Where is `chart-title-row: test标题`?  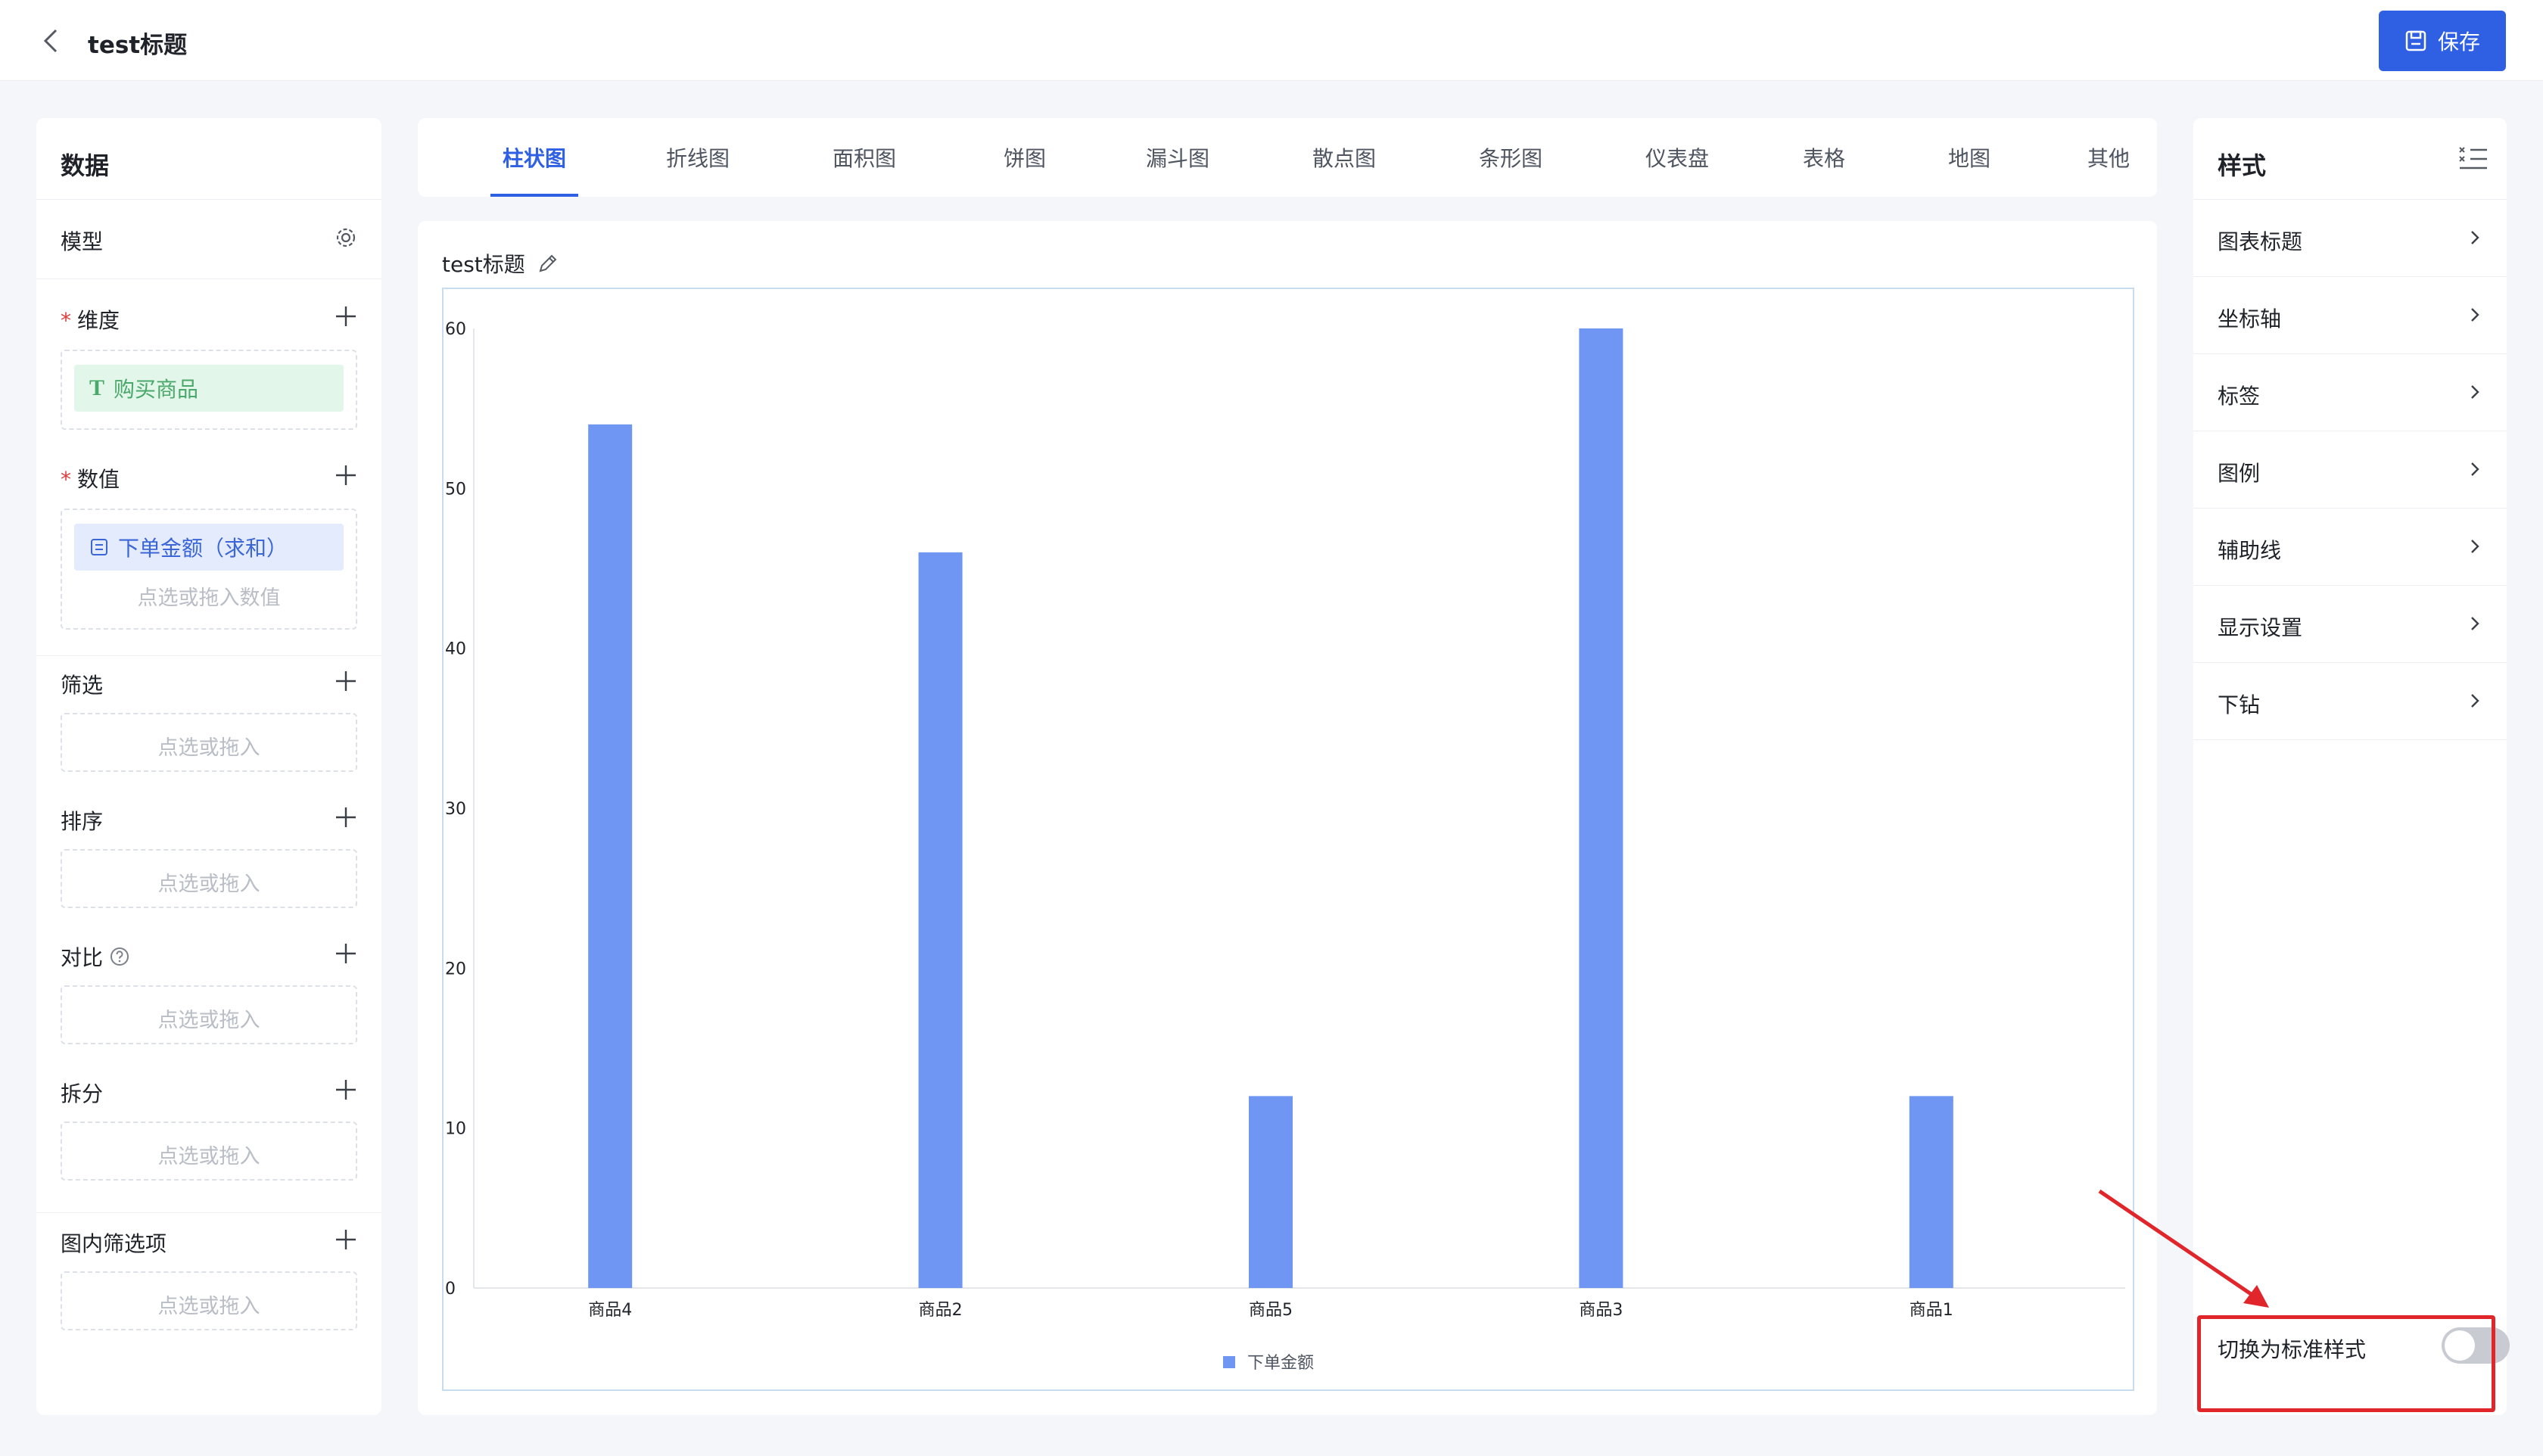
chart-title-row: test标题 is located at coordinates (501, 263).